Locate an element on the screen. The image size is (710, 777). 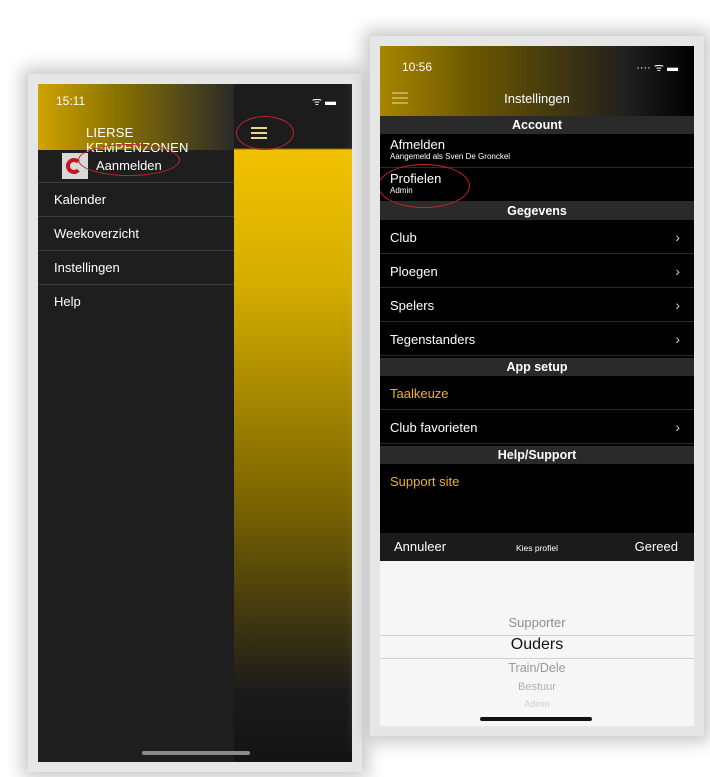
annotation-circle-login is located at coordinates (129, 160).